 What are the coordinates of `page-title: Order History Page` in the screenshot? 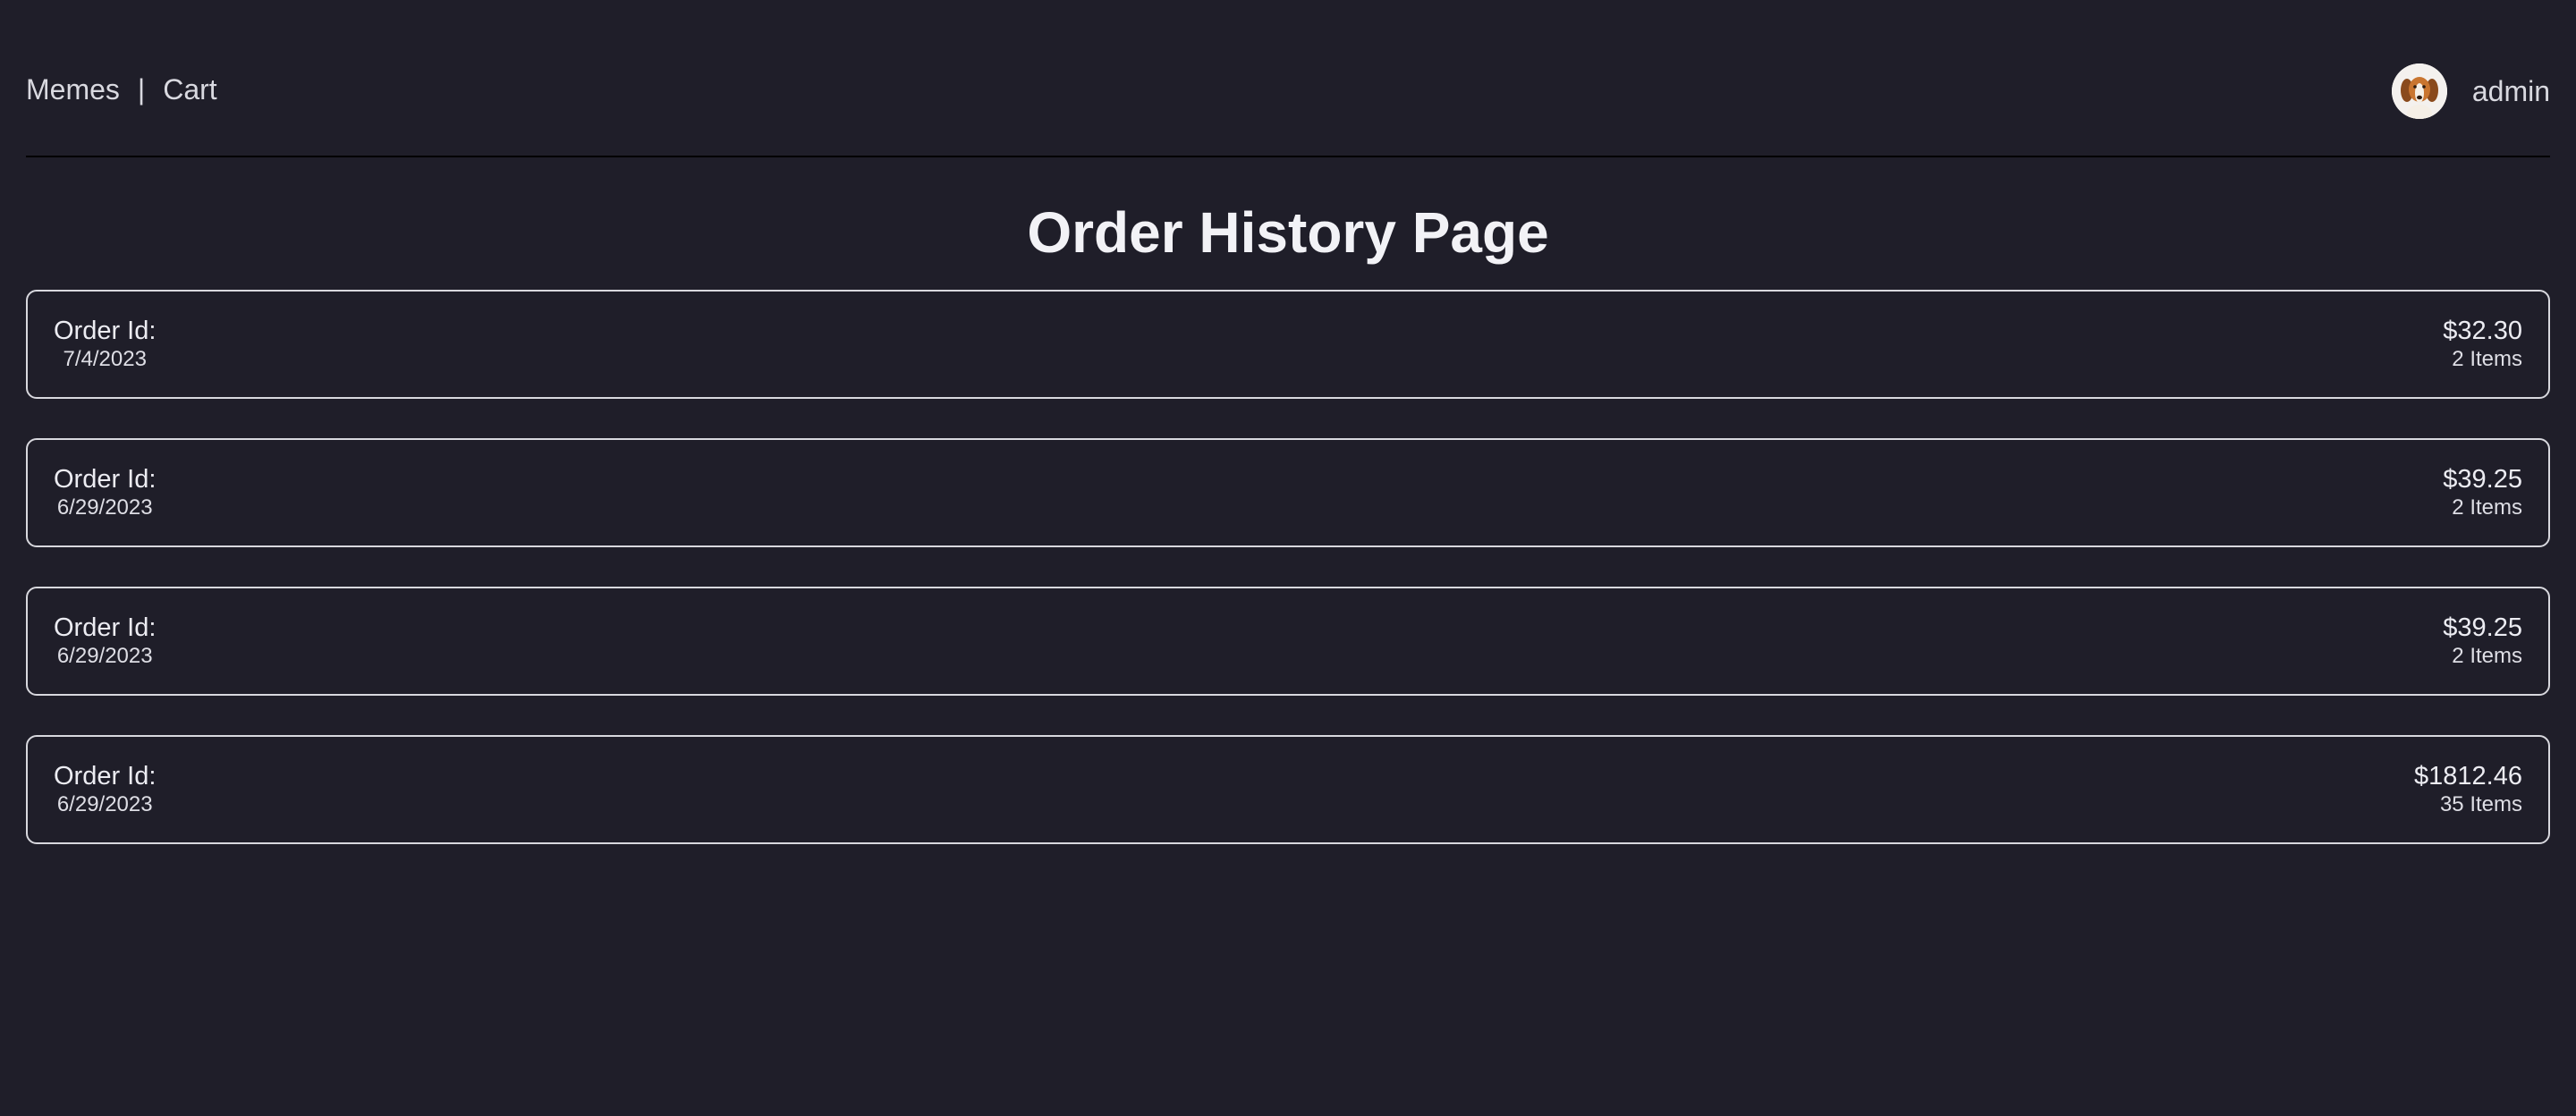 It's located at (1288, 232).